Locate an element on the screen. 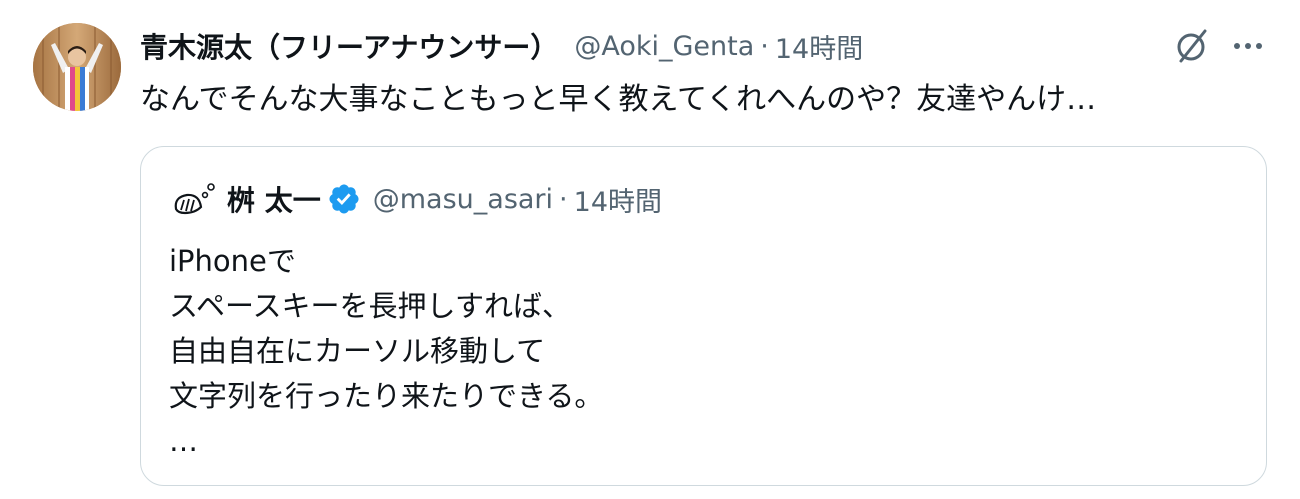  tweet-header: 青木源太（フリーアナウンサー） @Aoki_Genta · 14時間 is located at coordinates (501, 46).